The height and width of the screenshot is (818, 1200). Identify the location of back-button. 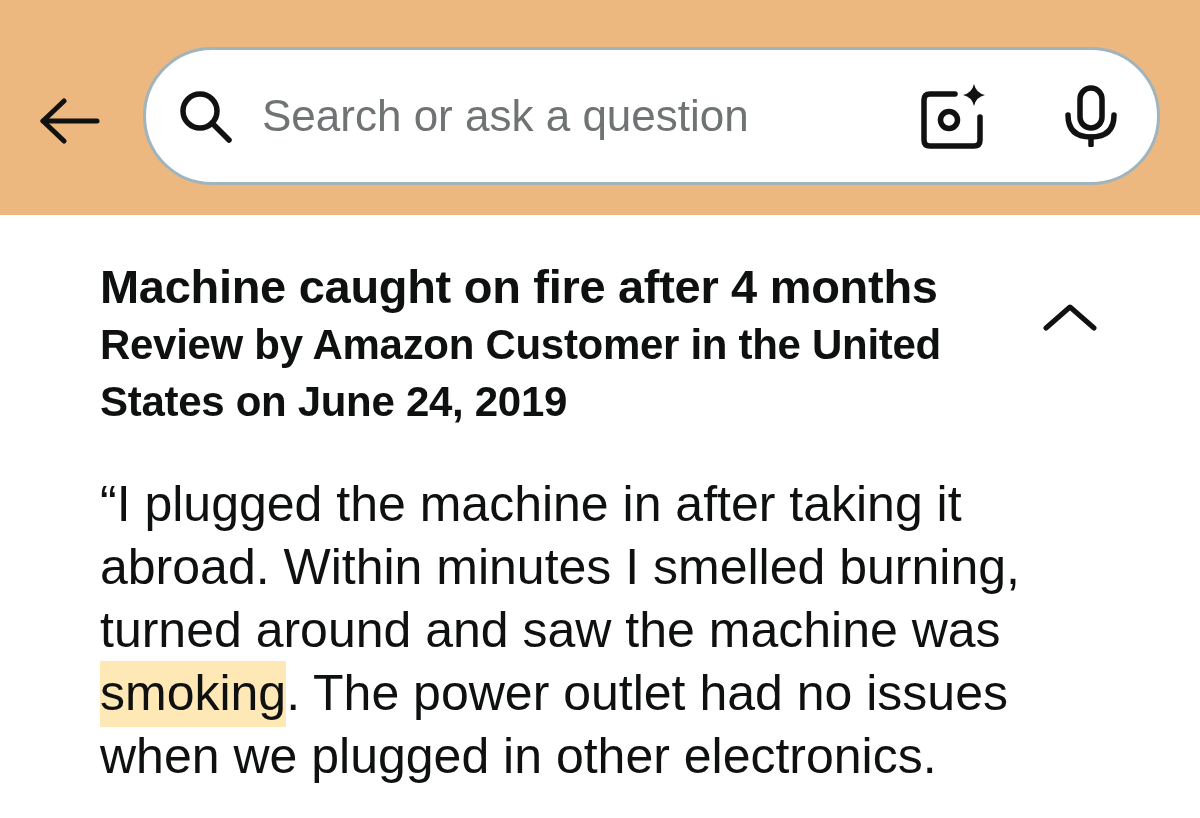
(70, 120).